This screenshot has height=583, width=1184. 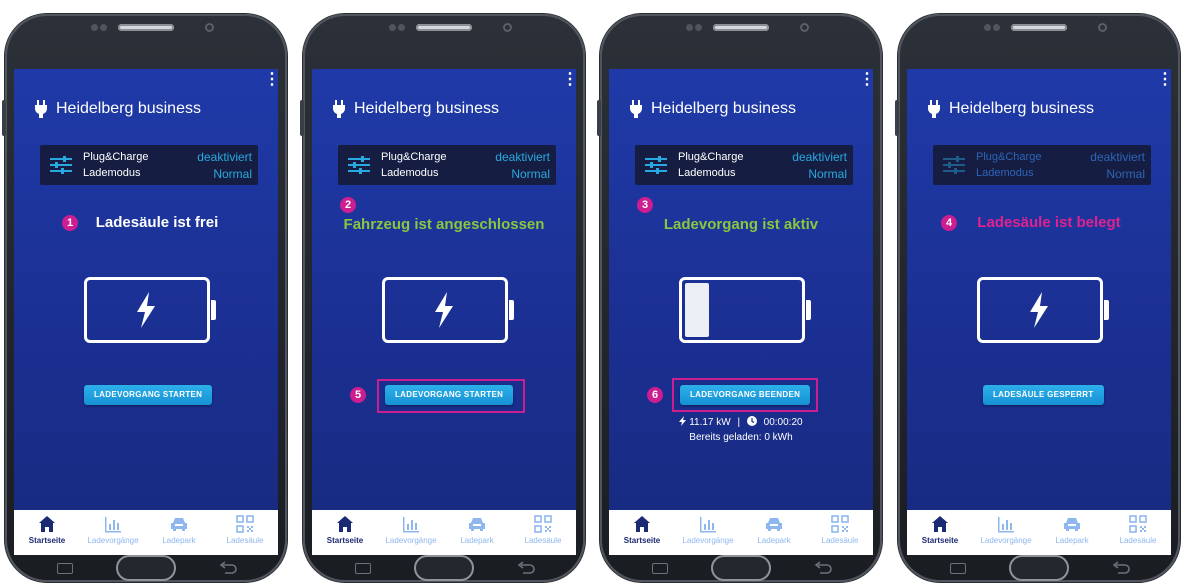 What do you see at coordinates (358, 395) in the screenshot?
I see `step-badge: 5` at bounding box center [358, 395].